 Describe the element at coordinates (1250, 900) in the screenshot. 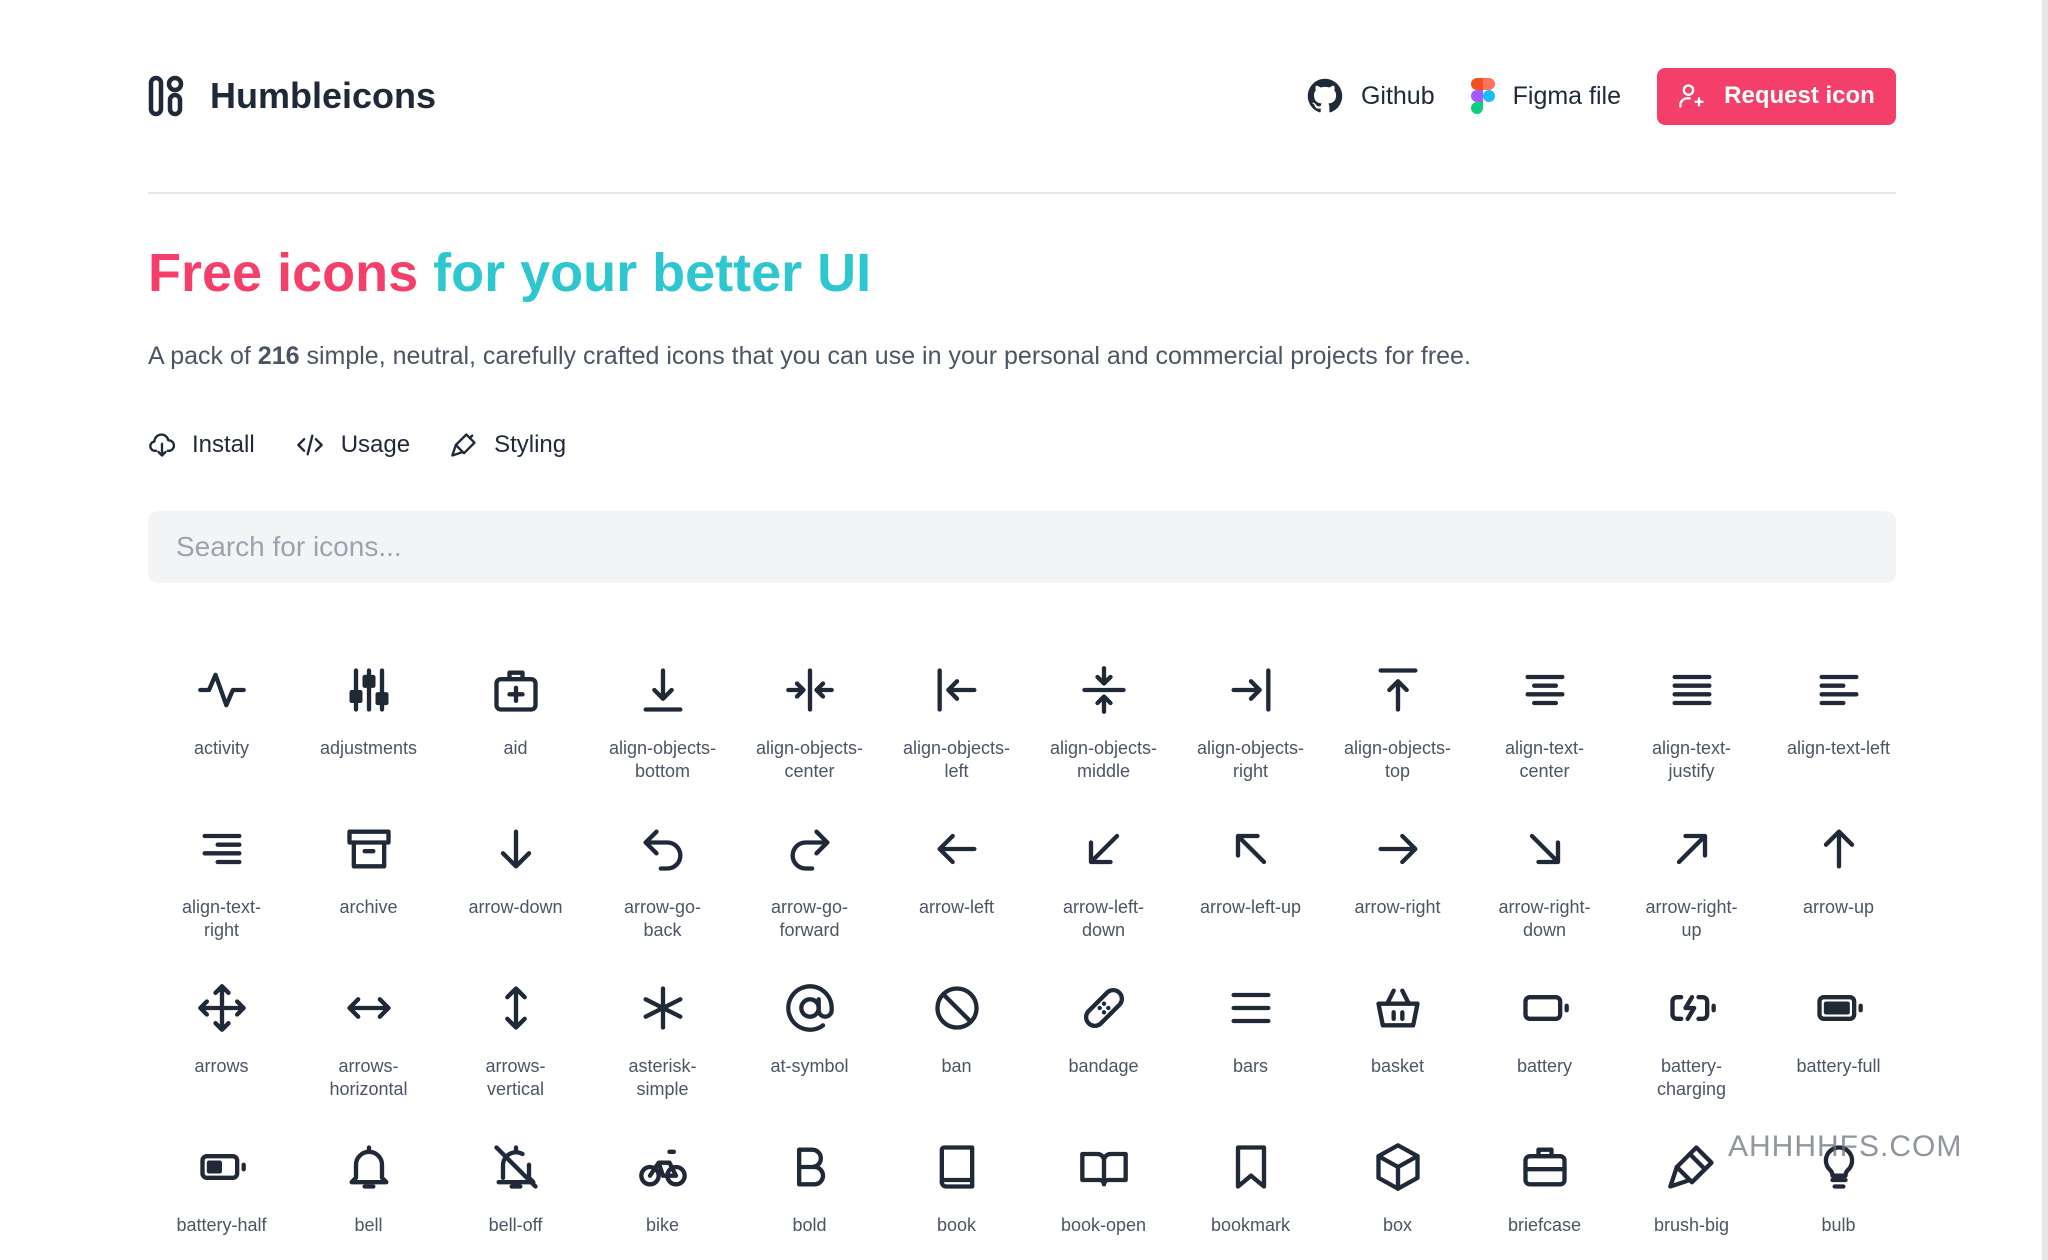

I see `icon-card-arrow-left-up: arrow-left-up` at that location.